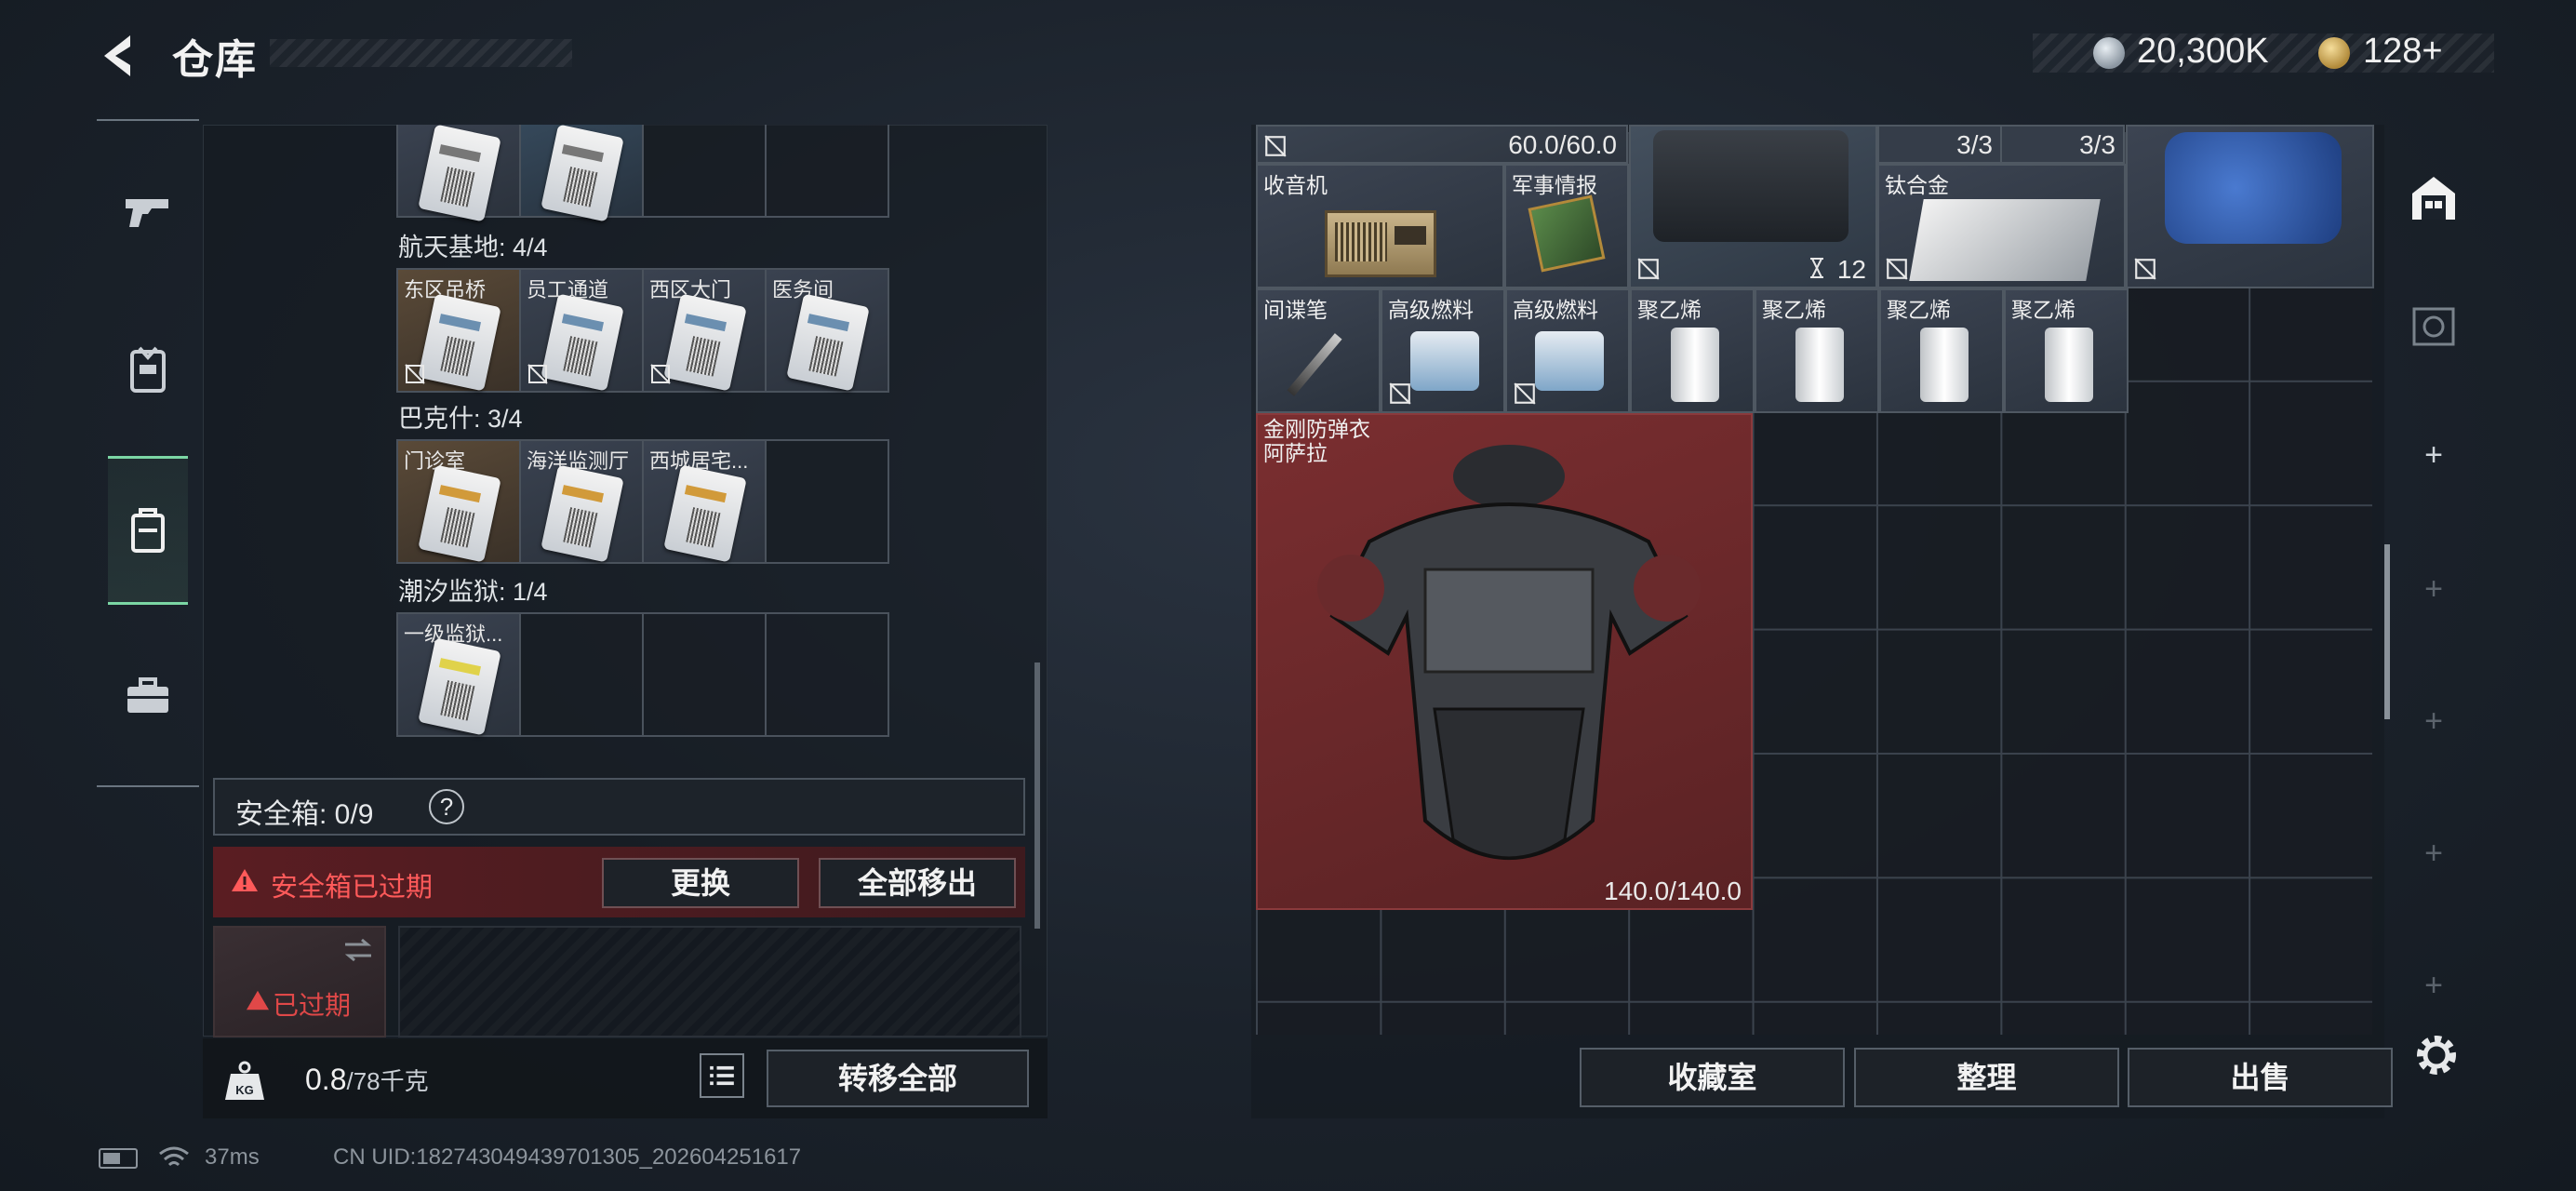 The image size is (2576, 1191). I want to click on nav-tab-backpack, so click(148, 530).